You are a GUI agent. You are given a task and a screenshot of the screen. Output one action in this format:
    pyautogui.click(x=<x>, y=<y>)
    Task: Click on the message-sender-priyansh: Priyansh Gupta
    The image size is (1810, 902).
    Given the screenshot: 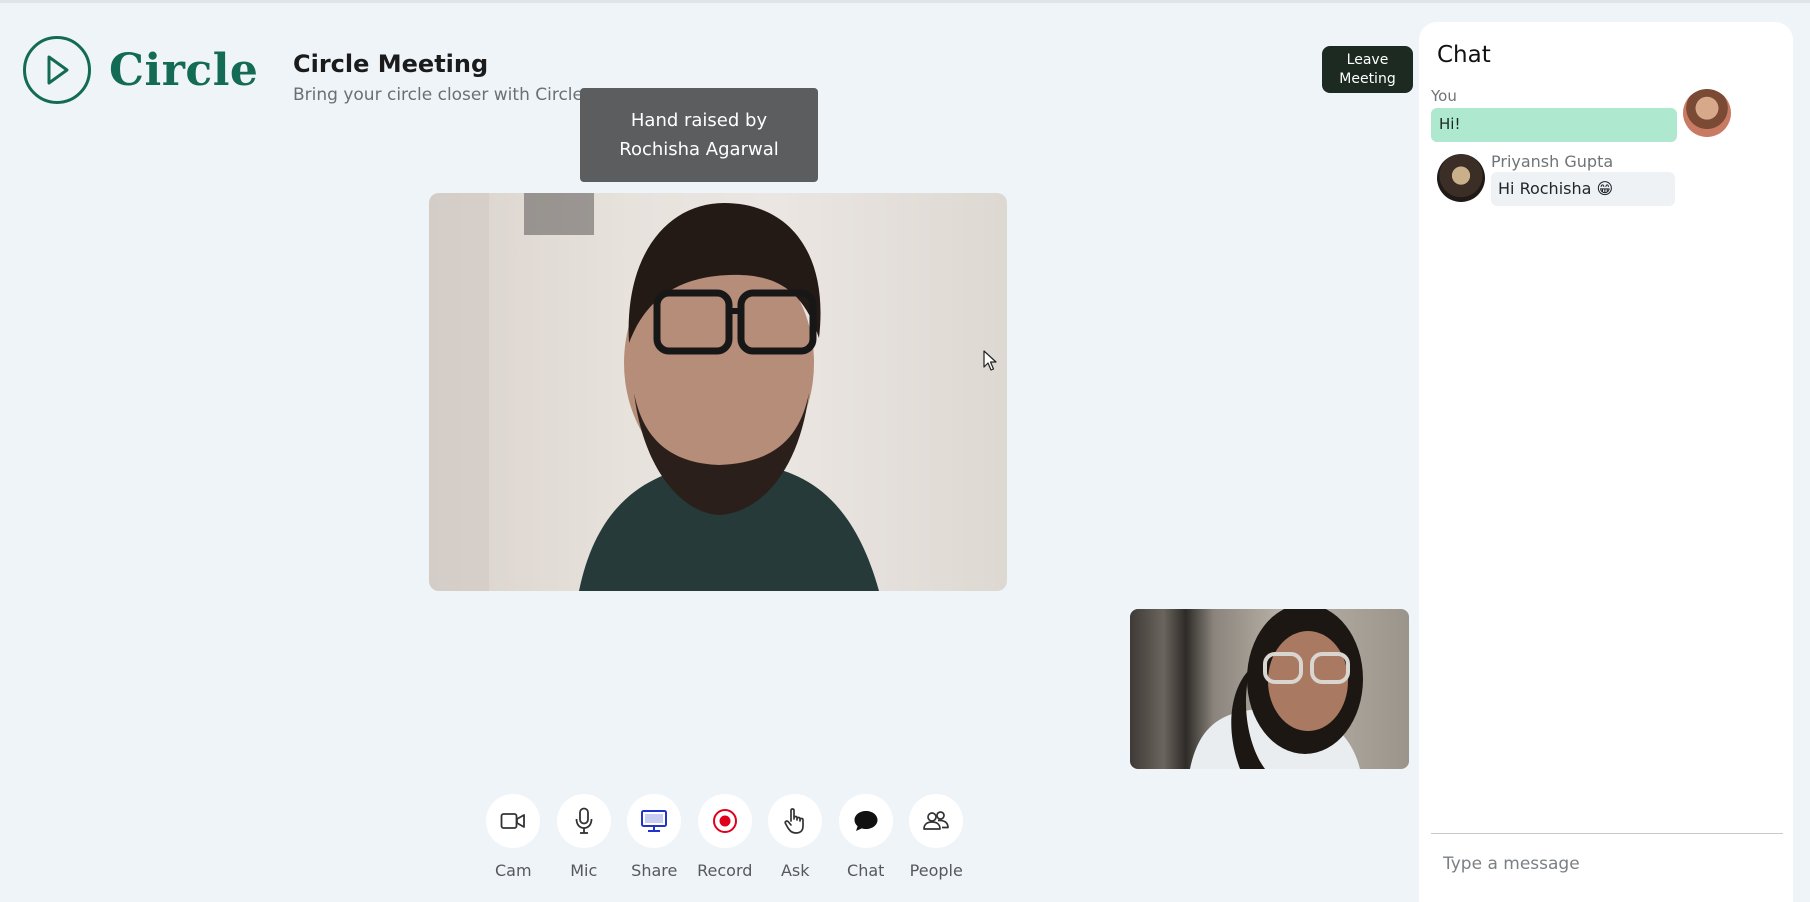 What is the action you would take?
    pyautogui.click(x=1552, y=161)
    